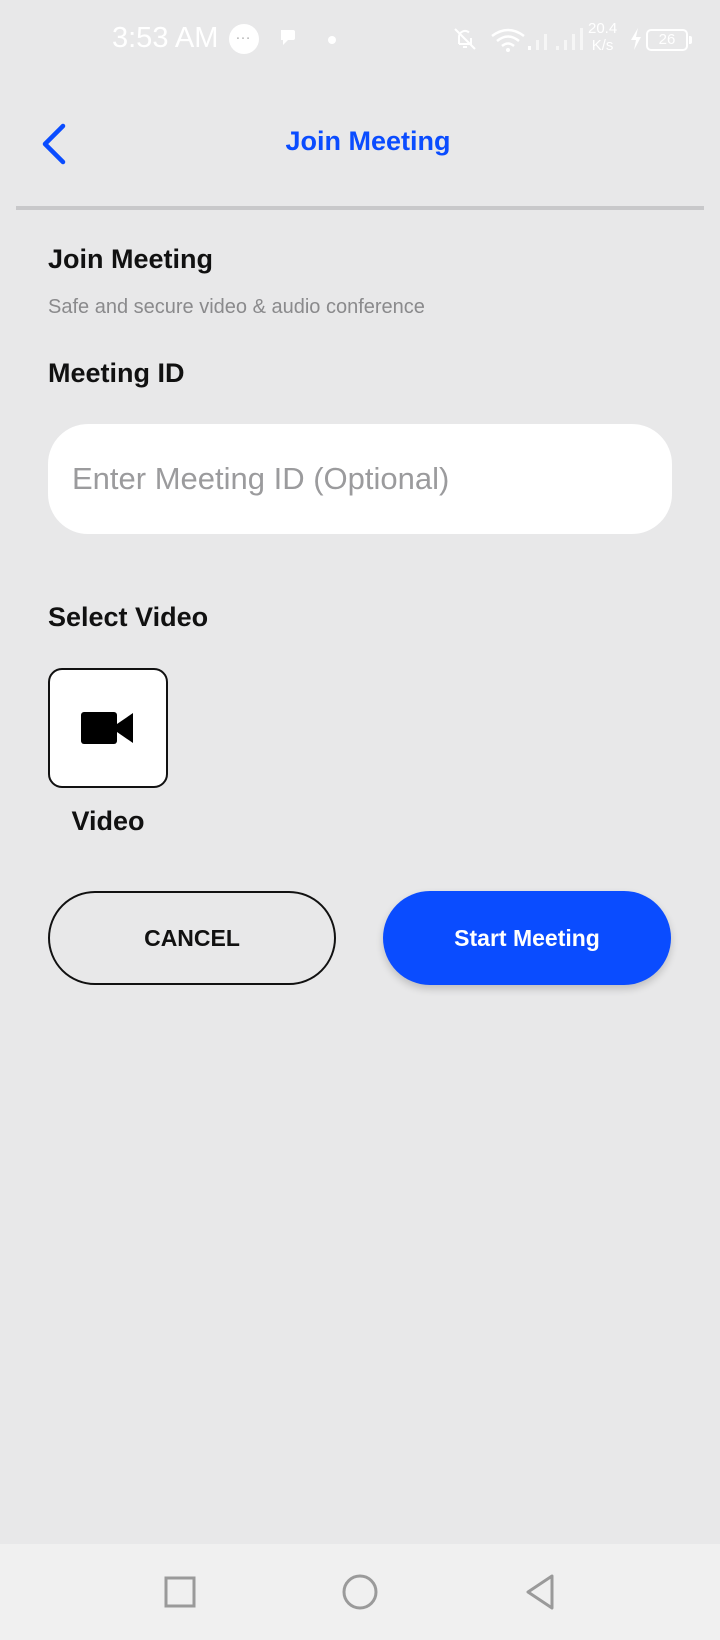 The height and width of the screenshot is (1640, 720). I want to click on network-speed-value: 20.4, so click(603, 28).